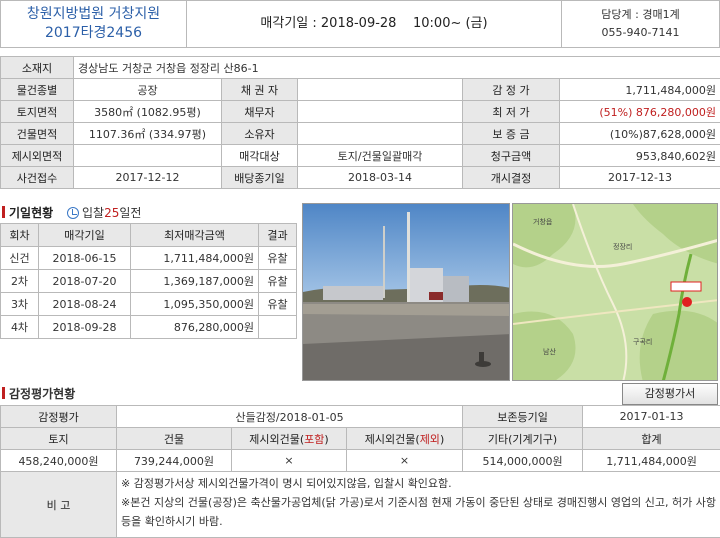  What do you see at coordinates (639, 89) in the screenshot?
I see `appraisal-price: 1,711,484,000원` at bounding box center [639, 89].